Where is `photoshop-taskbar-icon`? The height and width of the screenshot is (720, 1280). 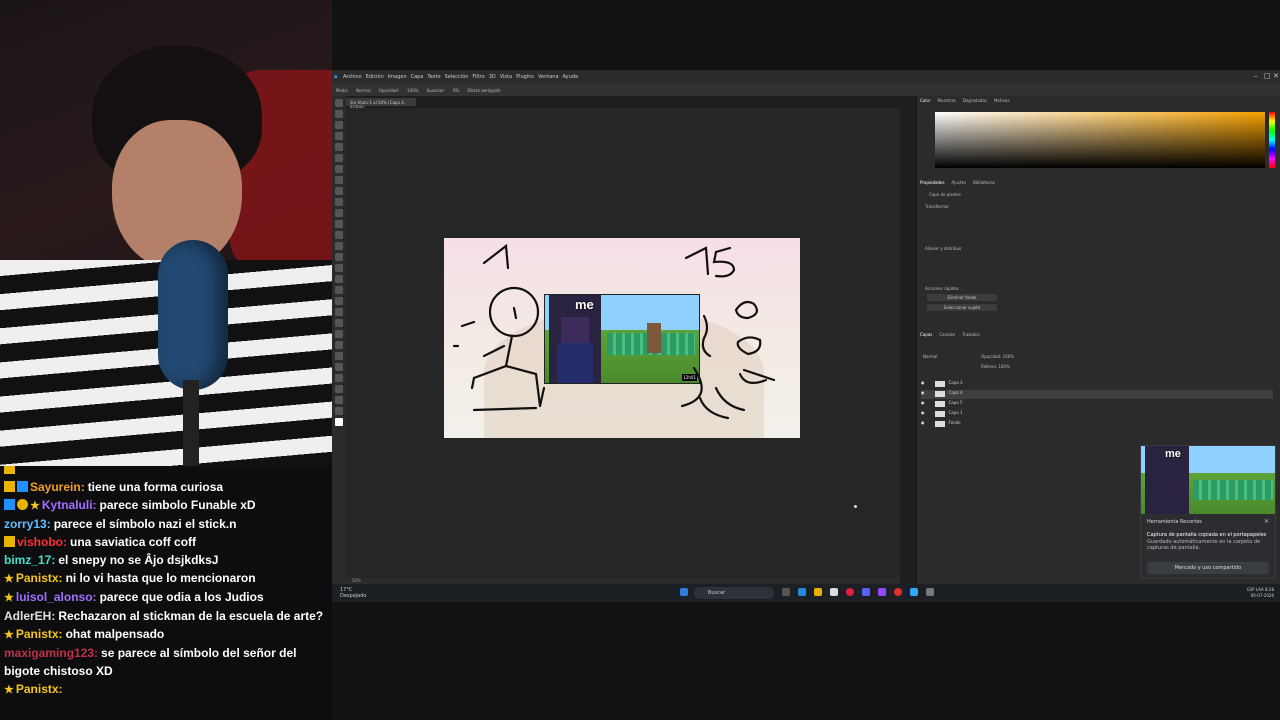 photoshop-taskbar-icon is located at coordinates (914, 592).